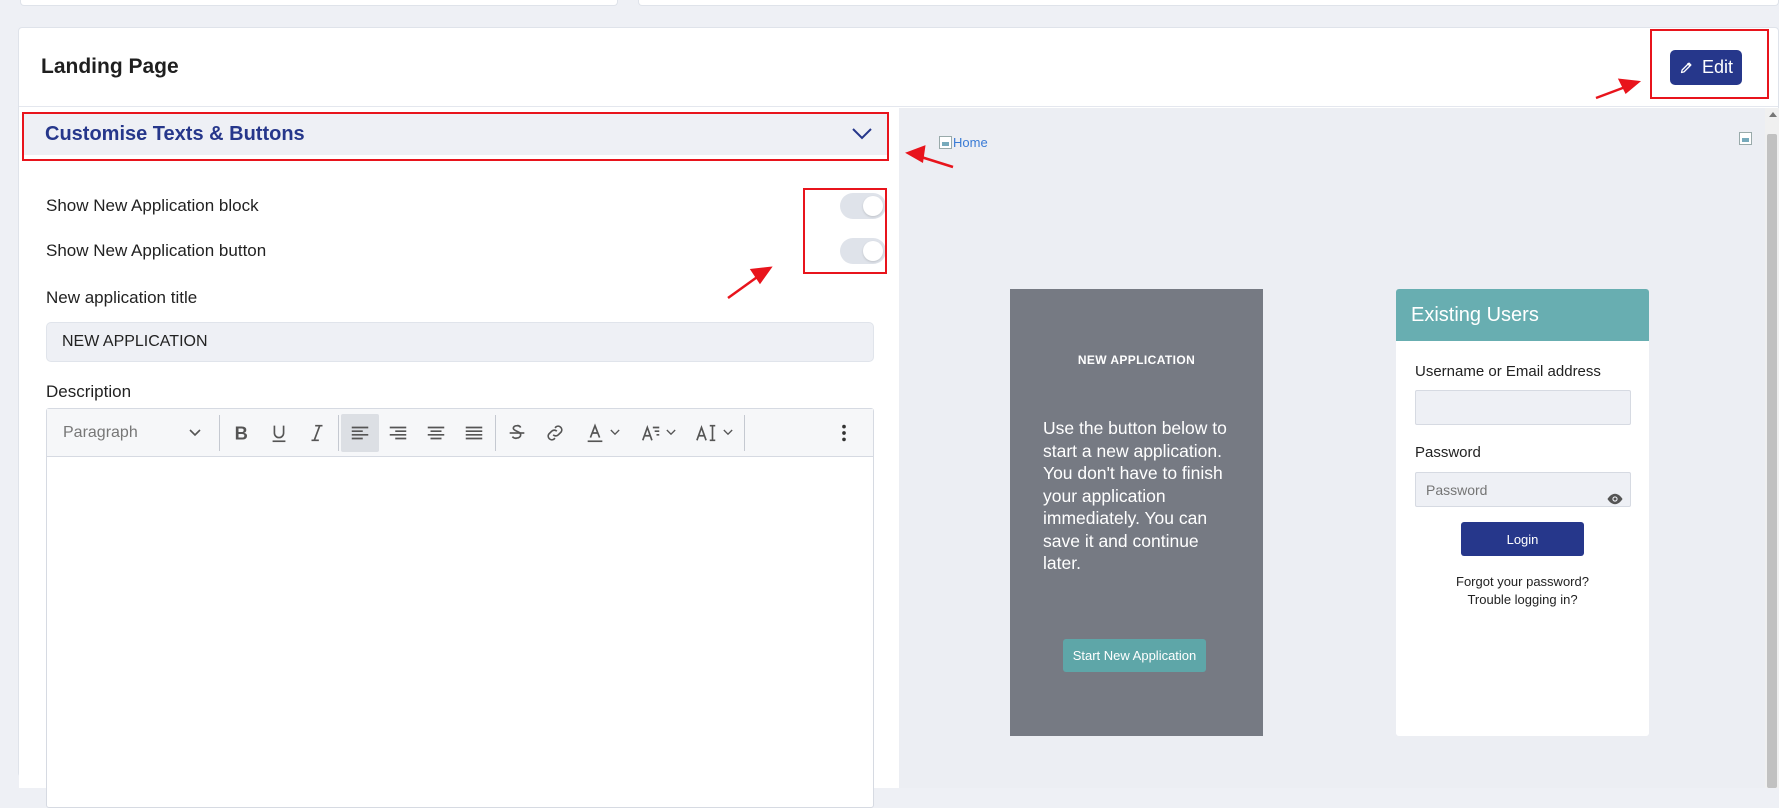 This screenshot has height=808, width=1779. I want to click on scroll-up-arrow-icon, so click(1773, 114).